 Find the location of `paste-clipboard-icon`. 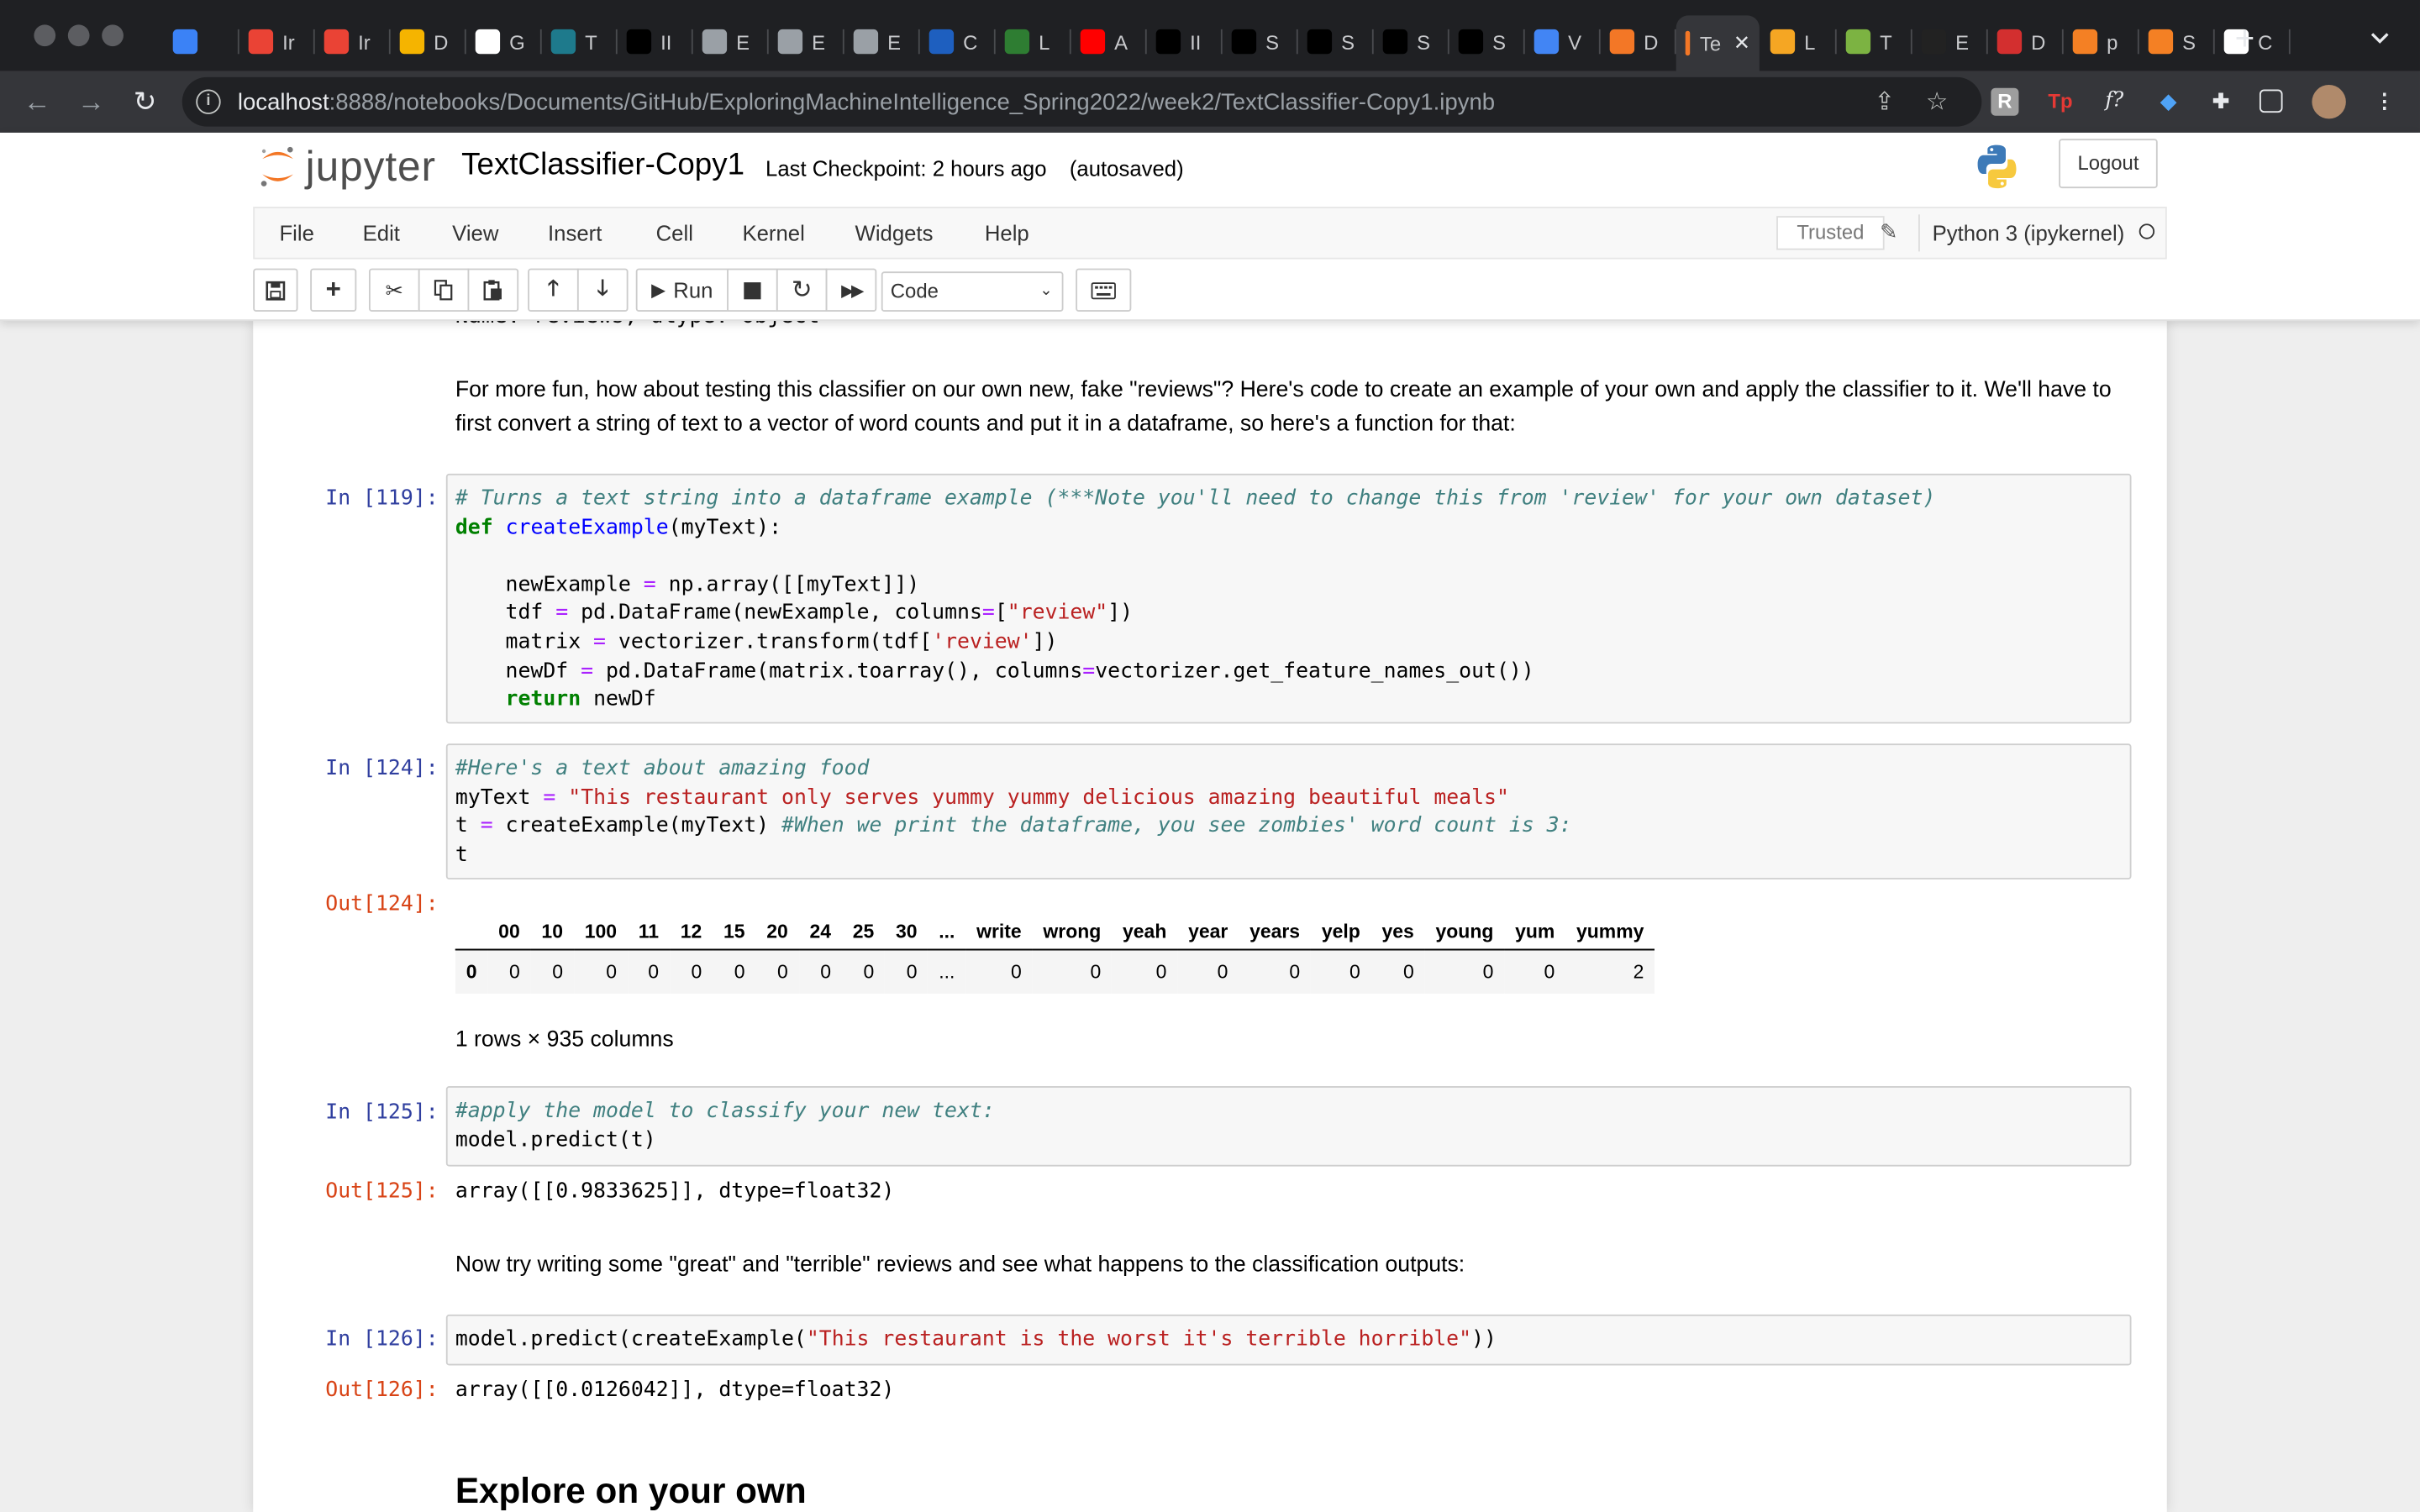

paste-clipboard-icon is located at coordinates (493, 290).